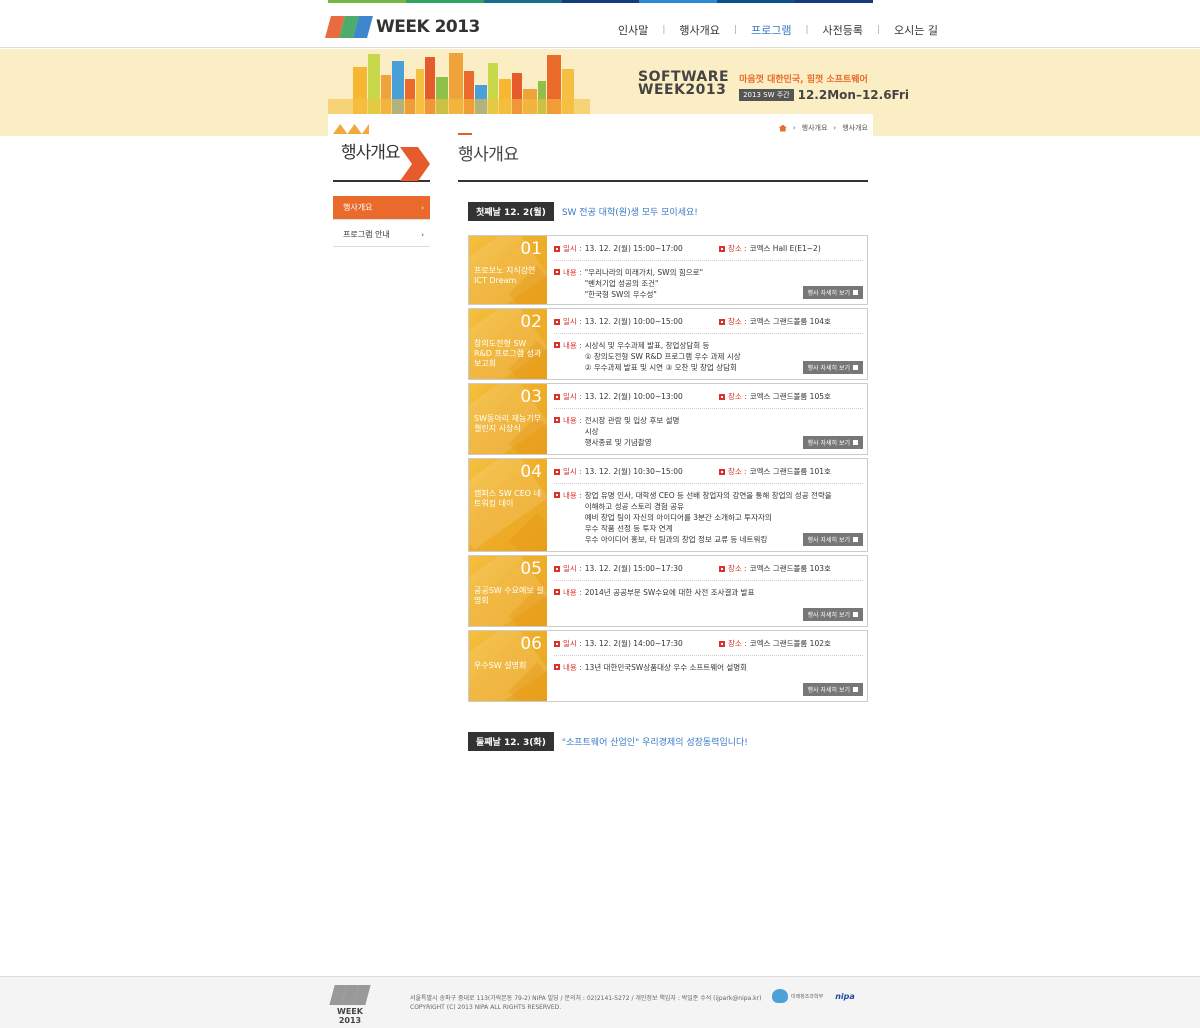 This screenshot has width=1200, height=1028. Describe the element at coordinates (629, 213) in the screenshot. I see `day1-subtitle: SW 전공 대학(원)생 모두 모이세요!` at that location.